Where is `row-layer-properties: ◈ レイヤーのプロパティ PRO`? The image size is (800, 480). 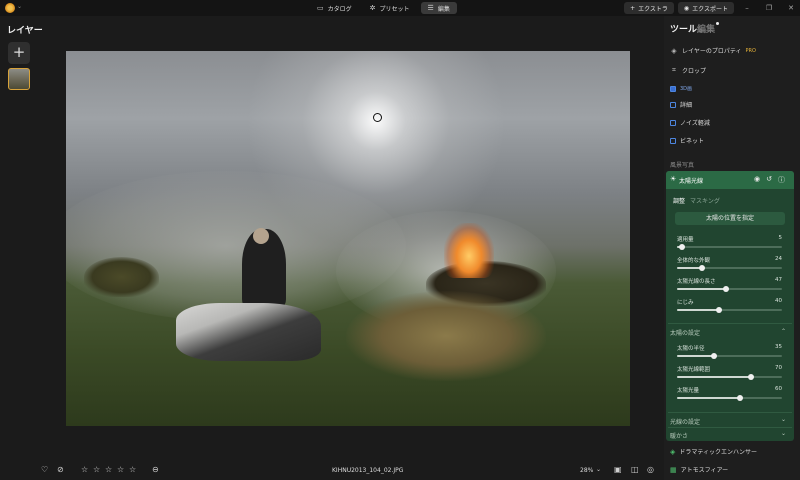 row-layer-properties: ◈ レイヤーのプロパティ PRO is located at coordinates (713, 51).